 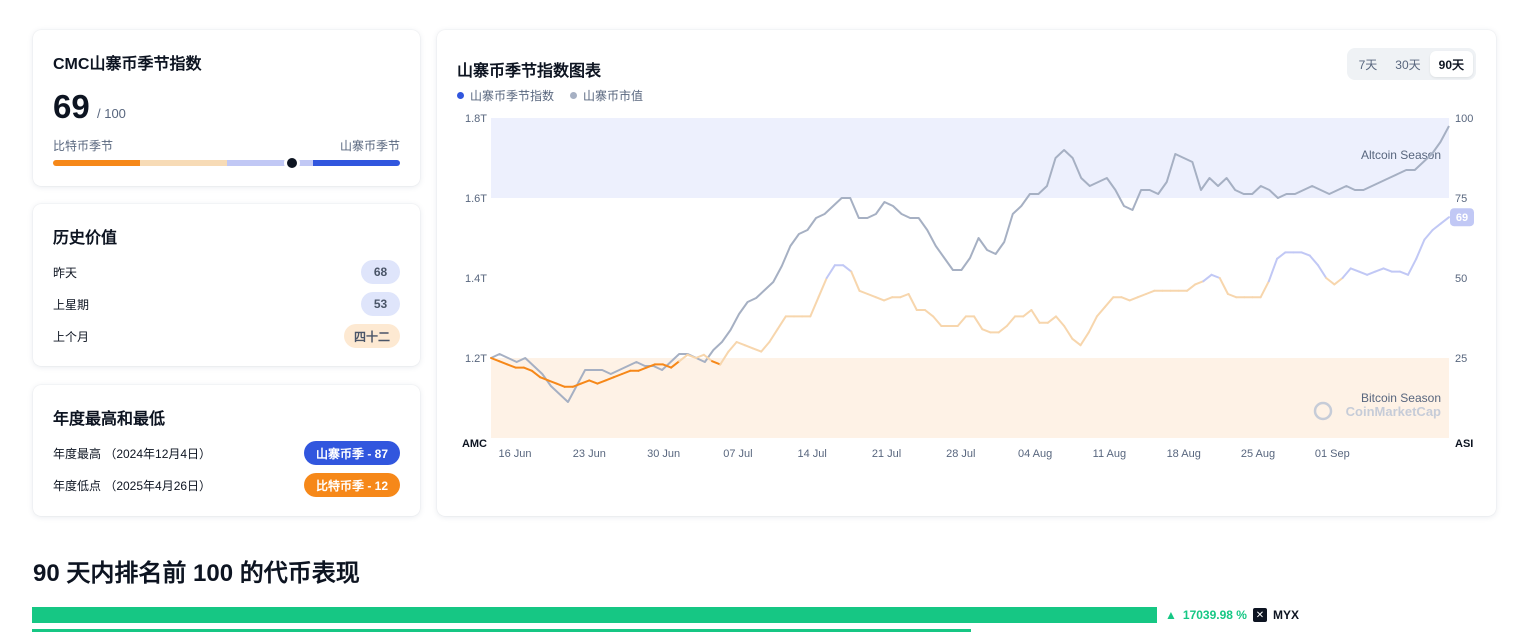 I want to click on range-tabs: 7天 30天 90天, so click(x=1411, y=64).